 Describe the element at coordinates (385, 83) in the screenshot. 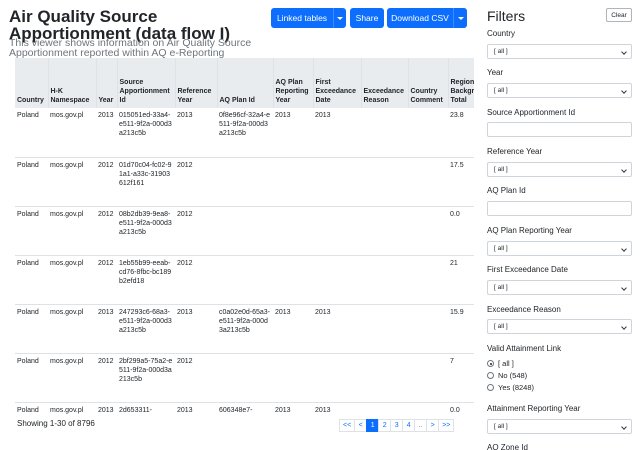

I see `column-header: Exceedance Reason` at that location.